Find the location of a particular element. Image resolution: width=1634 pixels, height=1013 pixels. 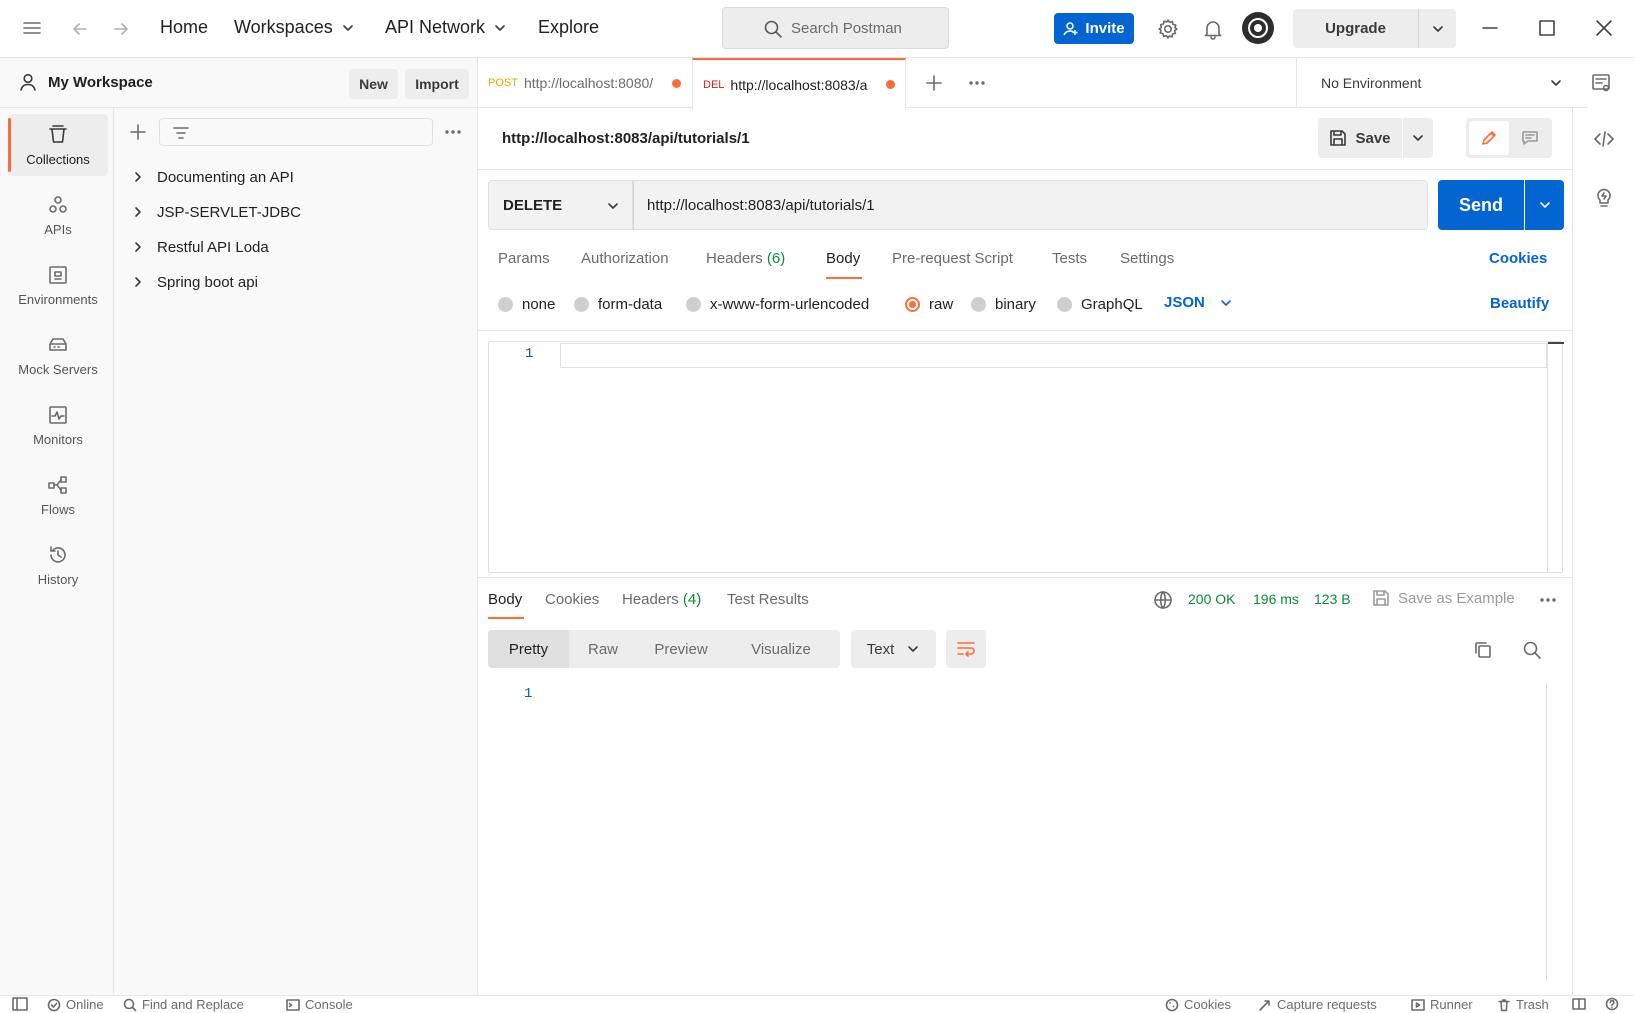

upgrade-dropdown is located at coordinates (1437, 28).